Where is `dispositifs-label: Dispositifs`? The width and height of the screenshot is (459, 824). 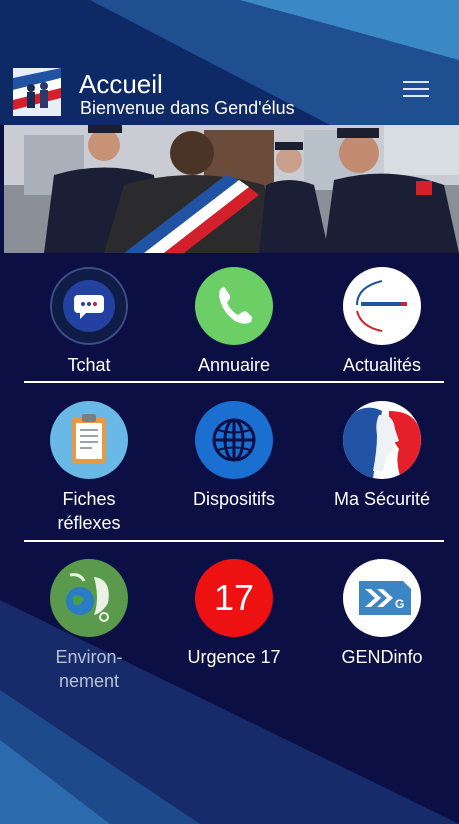
dispositifs-label: Dispositifs is located at coordinates (234, 499).